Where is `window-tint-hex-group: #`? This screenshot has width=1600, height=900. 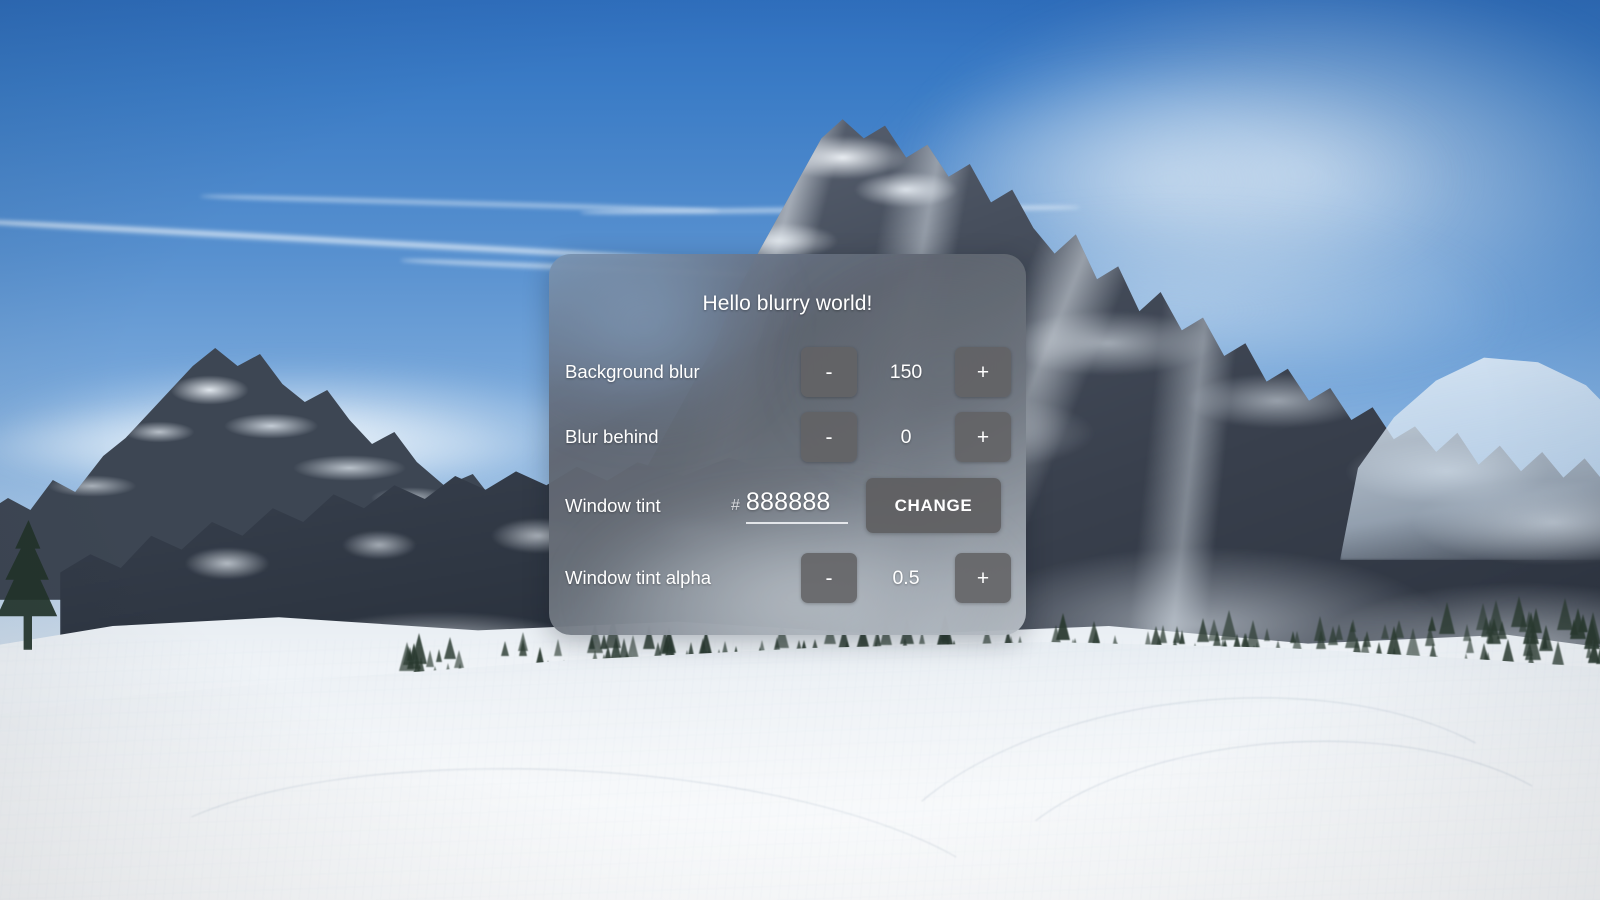 window-tint-hex-group: # is located at coordinates (789, 506).